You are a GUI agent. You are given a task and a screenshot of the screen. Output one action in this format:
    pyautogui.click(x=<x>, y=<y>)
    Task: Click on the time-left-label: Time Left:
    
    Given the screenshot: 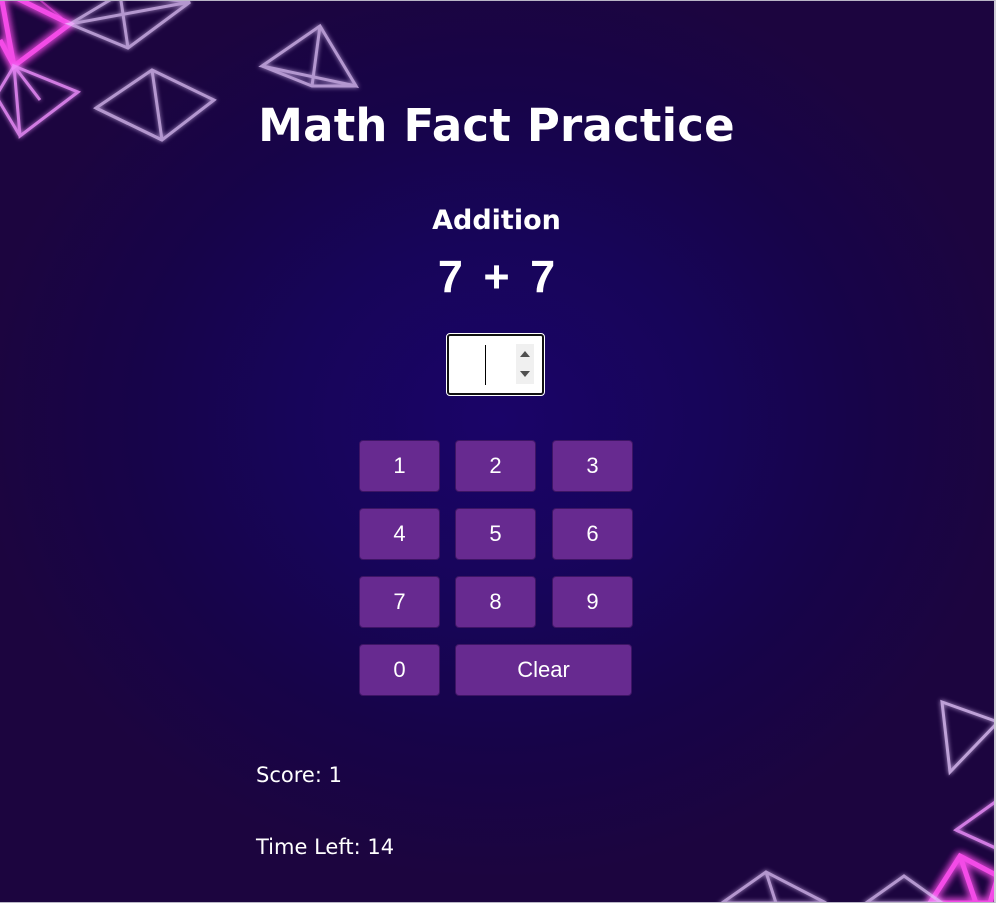 What is the action you would take?
    pyautogui.click(x=308, y=847)
    